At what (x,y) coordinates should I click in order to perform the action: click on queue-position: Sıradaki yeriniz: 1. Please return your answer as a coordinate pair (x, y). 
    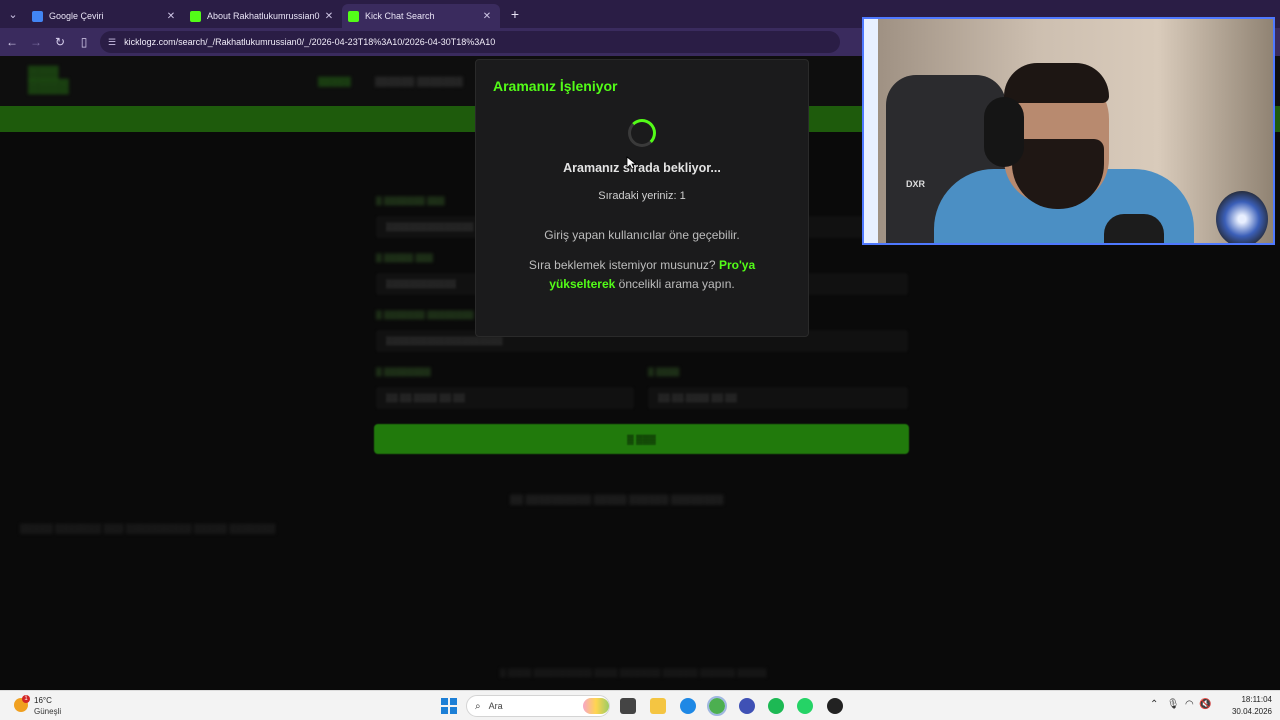
    Looking at the image, I should click on (642, 196).